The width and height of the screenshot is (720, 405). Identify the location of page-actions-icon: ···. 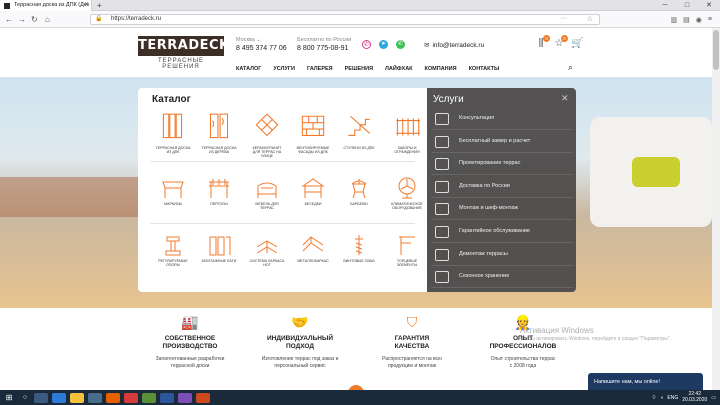
(563, 18).